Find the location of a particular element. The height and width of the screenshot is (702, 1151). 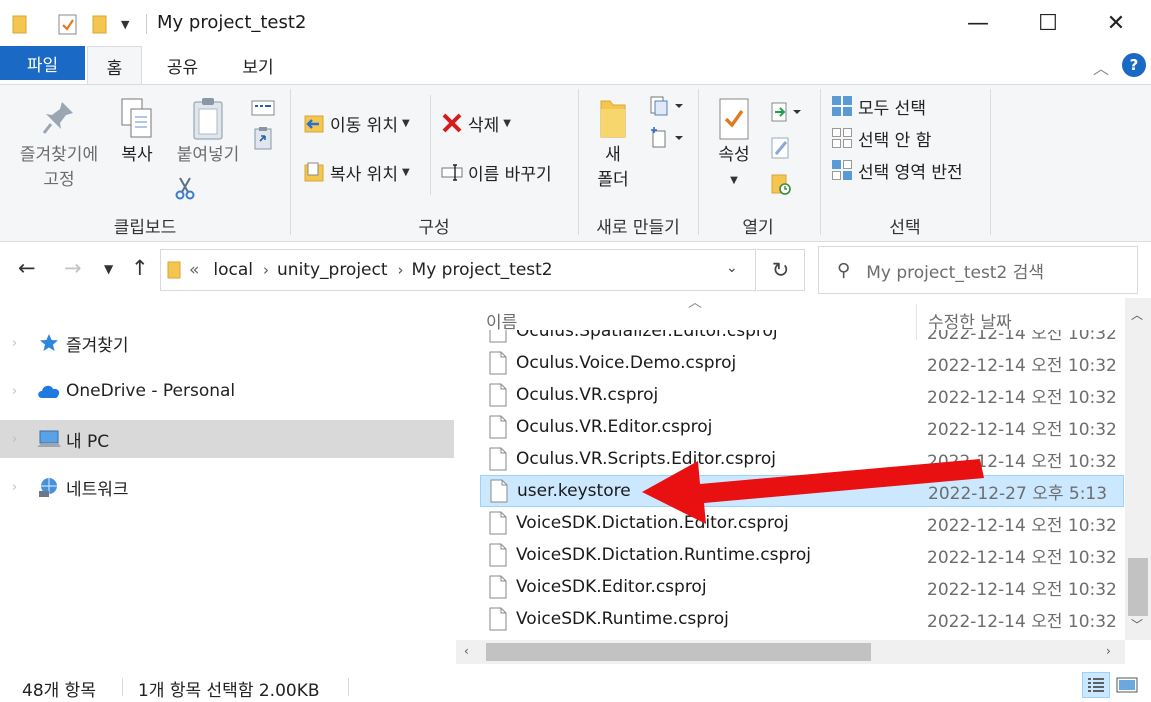

tree-item-onedrive: › OneDrive - Personal is located at coordinates (227, 391).